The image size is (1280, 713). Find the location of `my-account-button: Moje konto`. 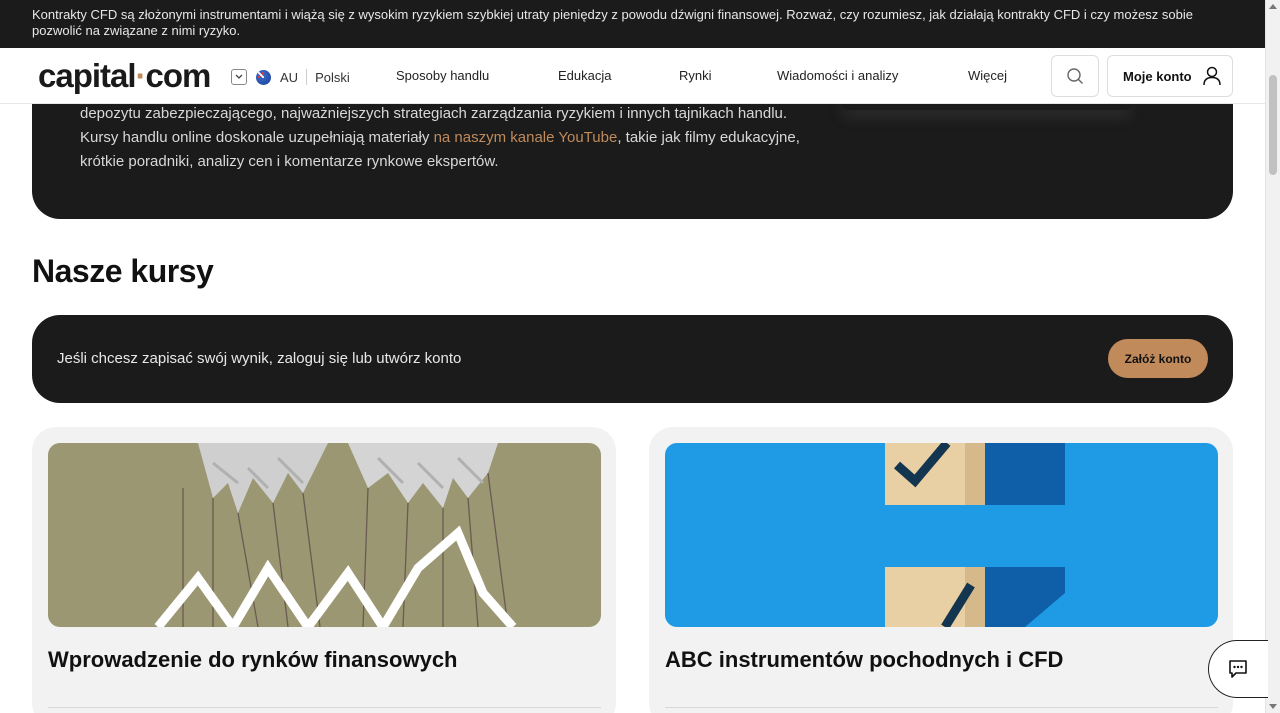

my-account-button: Moje konto is located at coordinates (1170, 76).